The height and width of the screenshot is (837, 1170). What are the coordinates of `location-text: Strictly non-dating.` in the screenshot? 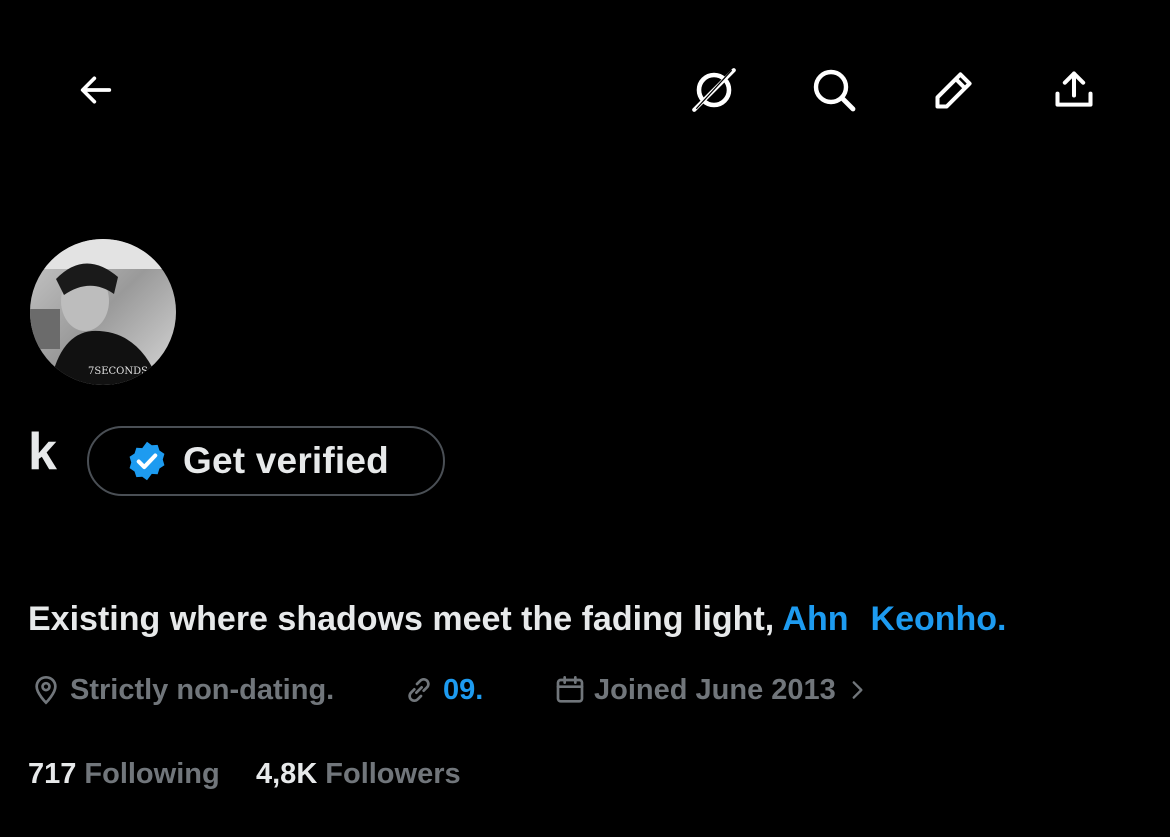 It's located at (202, 689).